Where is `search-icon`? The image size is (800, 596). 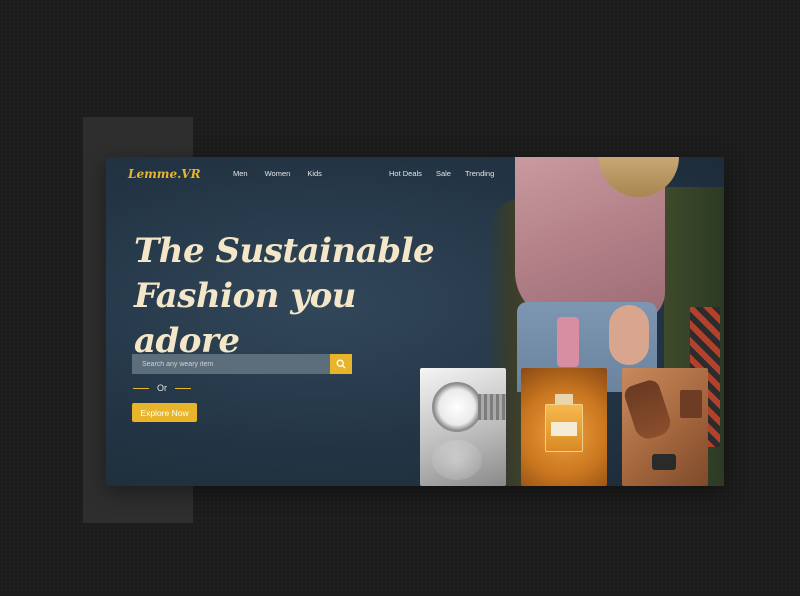 search-icon is located at coordinates (341, 364).